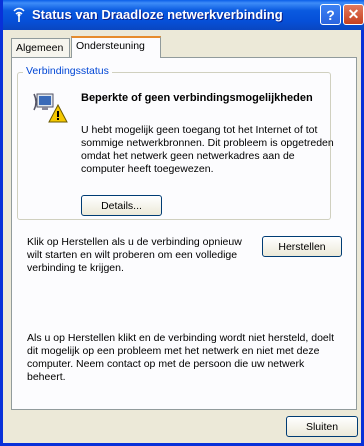 The width and height of the screenshot is (364, 446). What do you see at coordinates (322, 426) in the screenshot?
I see `sluiten-button: Sluiten` at bounding box center [322, 426].